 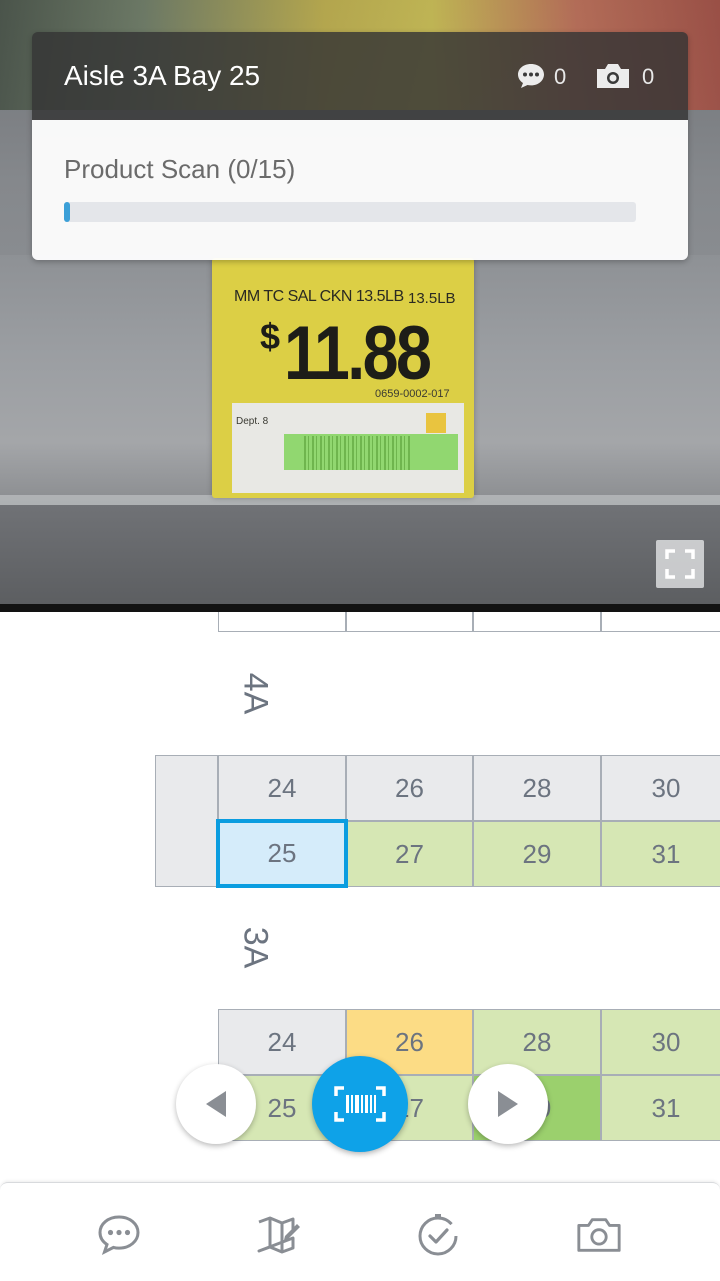 I want to click on aisle-label: 4A, so click(x=255, y=693).